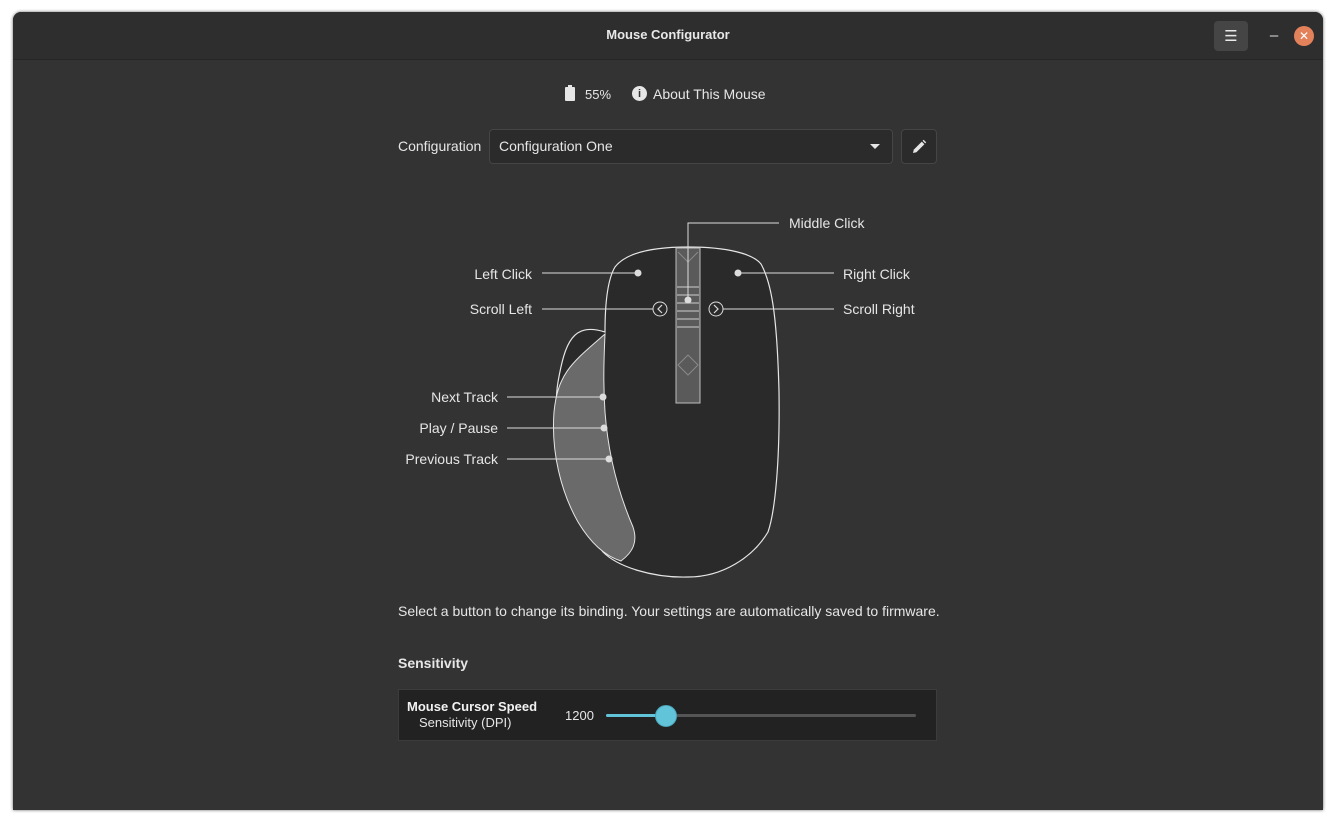 The height and width of the screenshot is (826, 1336). I want to click on middle-click-dot, so click(688, 300).